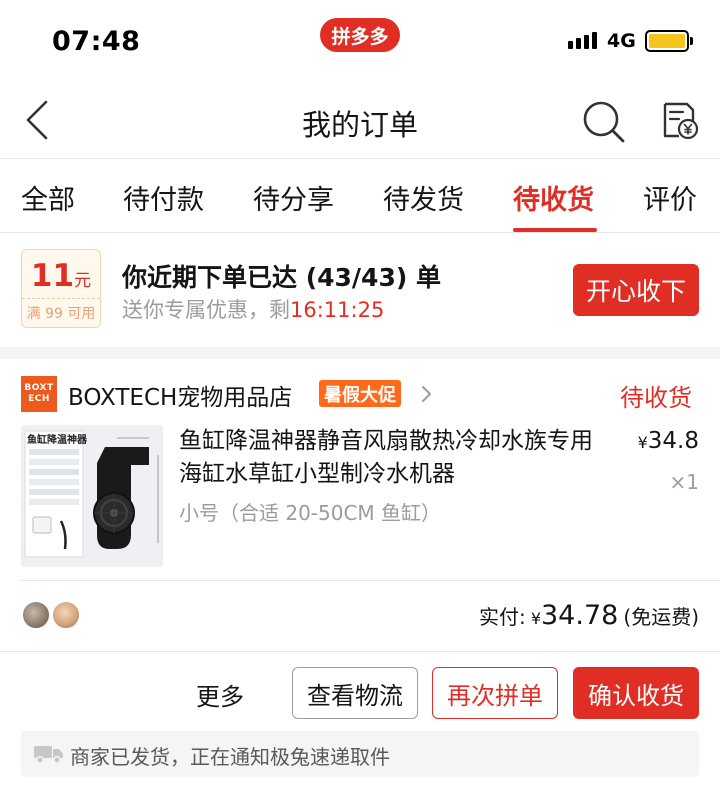  I want to click on tab-pending-share: 待分享, so click(293, 197).